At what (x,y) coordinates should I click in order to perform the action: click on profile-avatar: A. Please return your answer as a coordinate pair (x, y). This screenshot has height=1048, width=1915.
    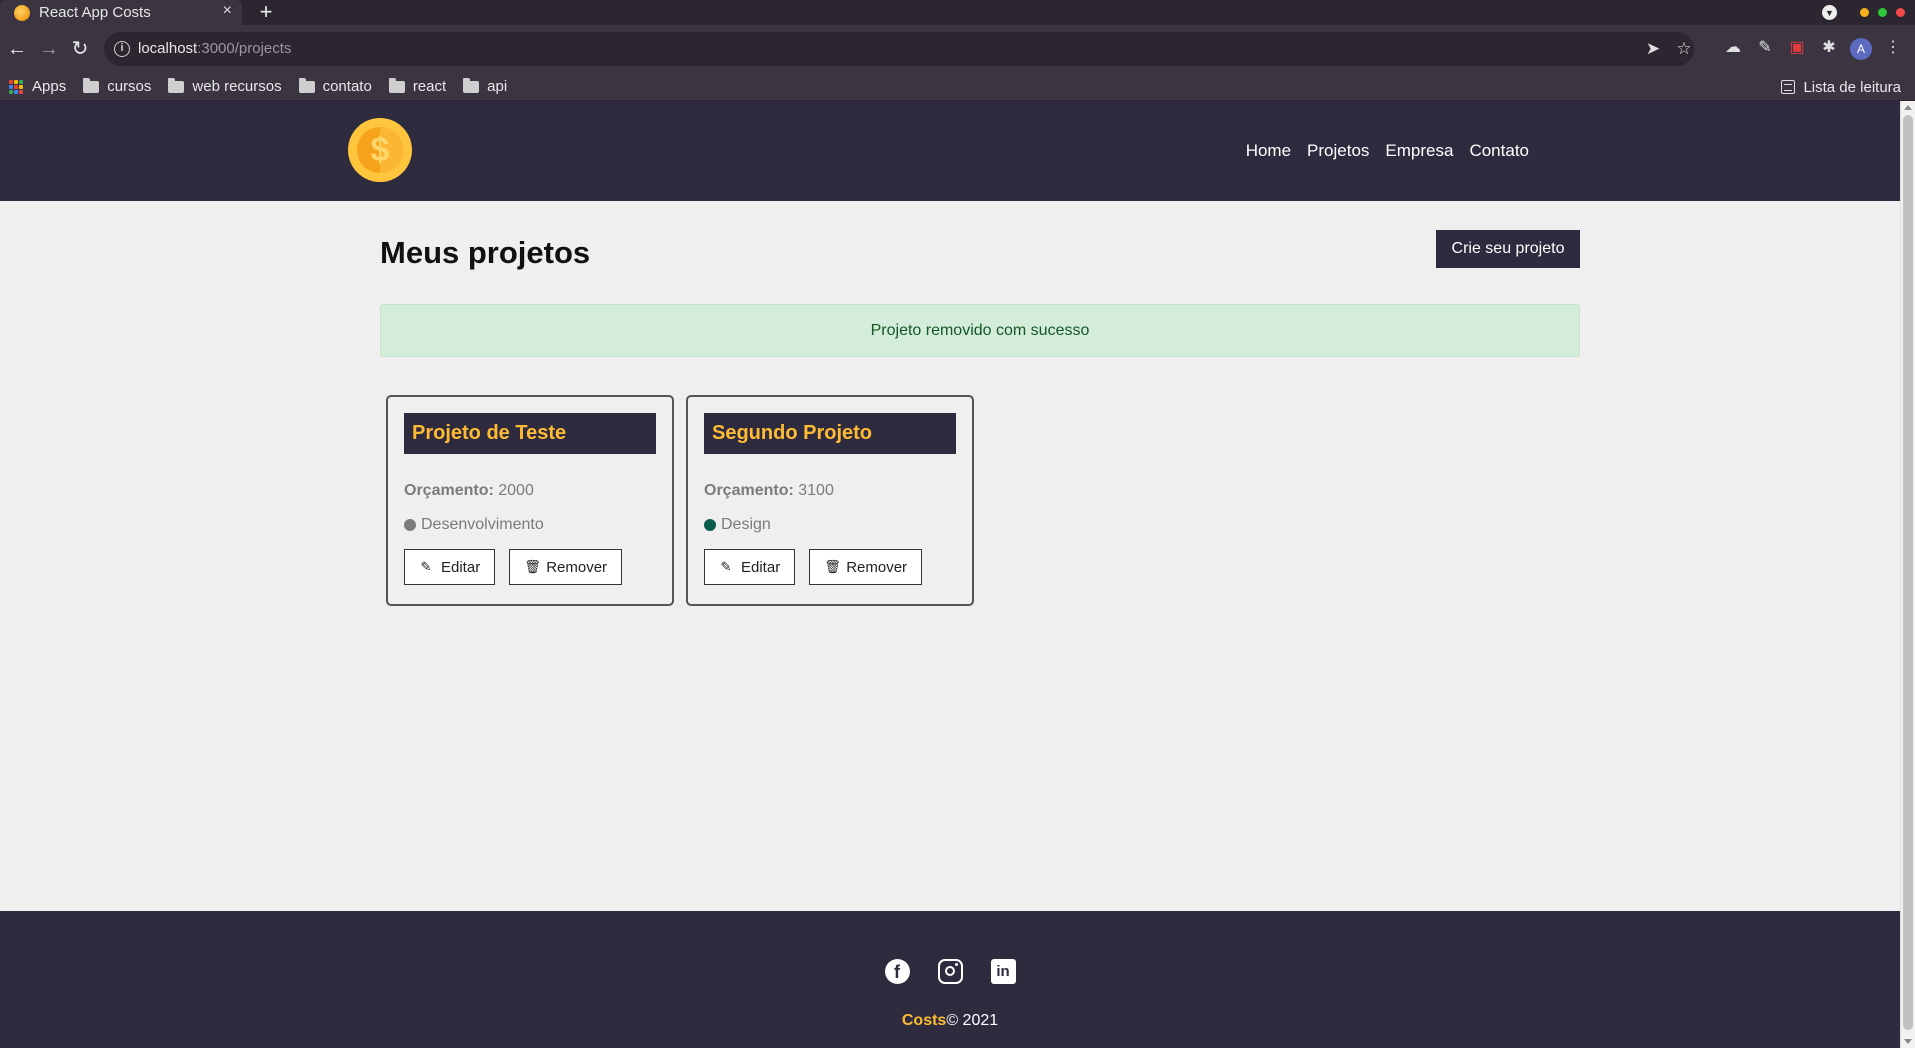
    Looking at the image, I should click on (1861, 49).